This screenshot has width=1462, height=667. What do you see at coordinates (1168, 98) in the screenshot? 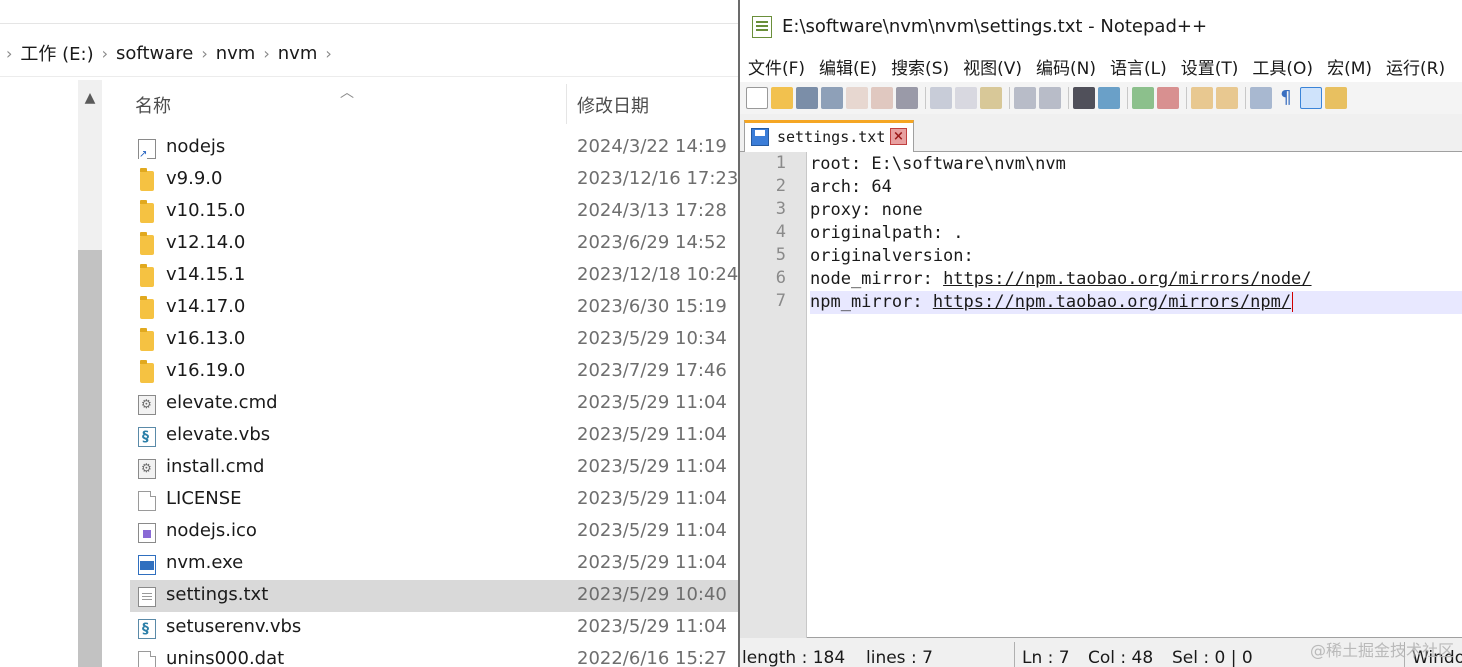
I see `zoom-out-icon` at bounding box center [1168, 98].